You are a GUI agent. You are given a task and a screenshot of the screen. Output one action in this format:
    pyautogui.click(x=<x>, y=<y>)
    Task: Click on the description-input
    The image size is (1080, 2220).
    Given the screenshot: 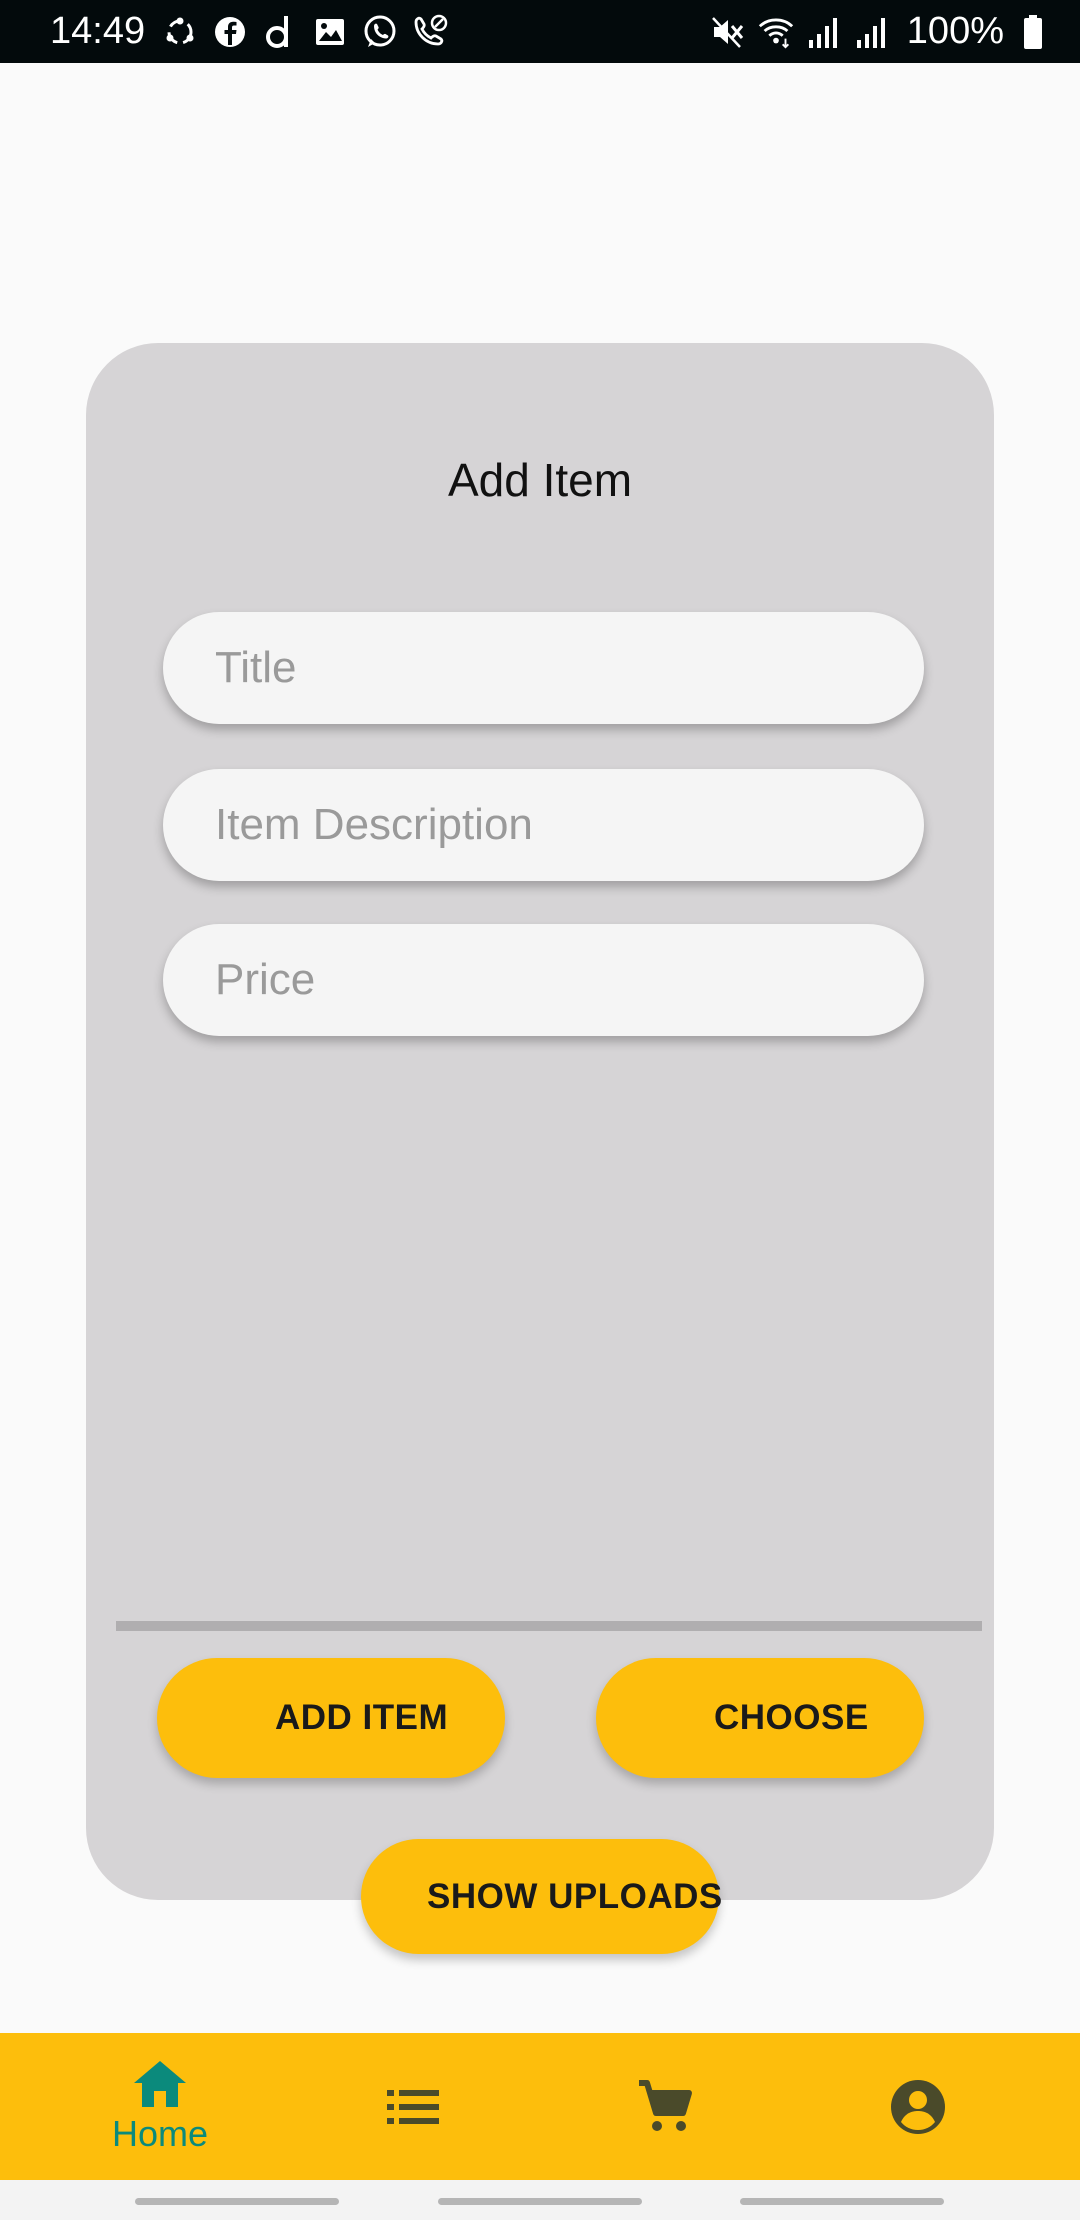 What is the action you would take?
    pyautogui.click(x=543, y=825)
    